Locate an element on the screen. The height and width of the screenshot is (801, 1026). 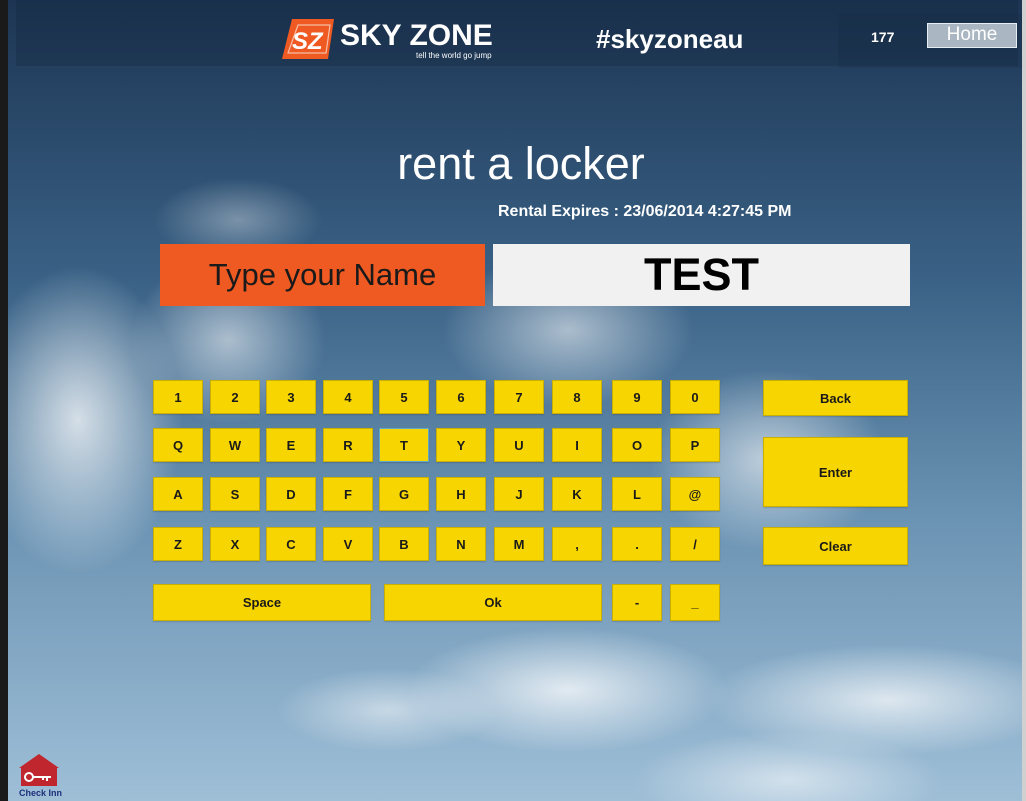
check-inn-logo: Check Inn is located at coordinates (40, 776).